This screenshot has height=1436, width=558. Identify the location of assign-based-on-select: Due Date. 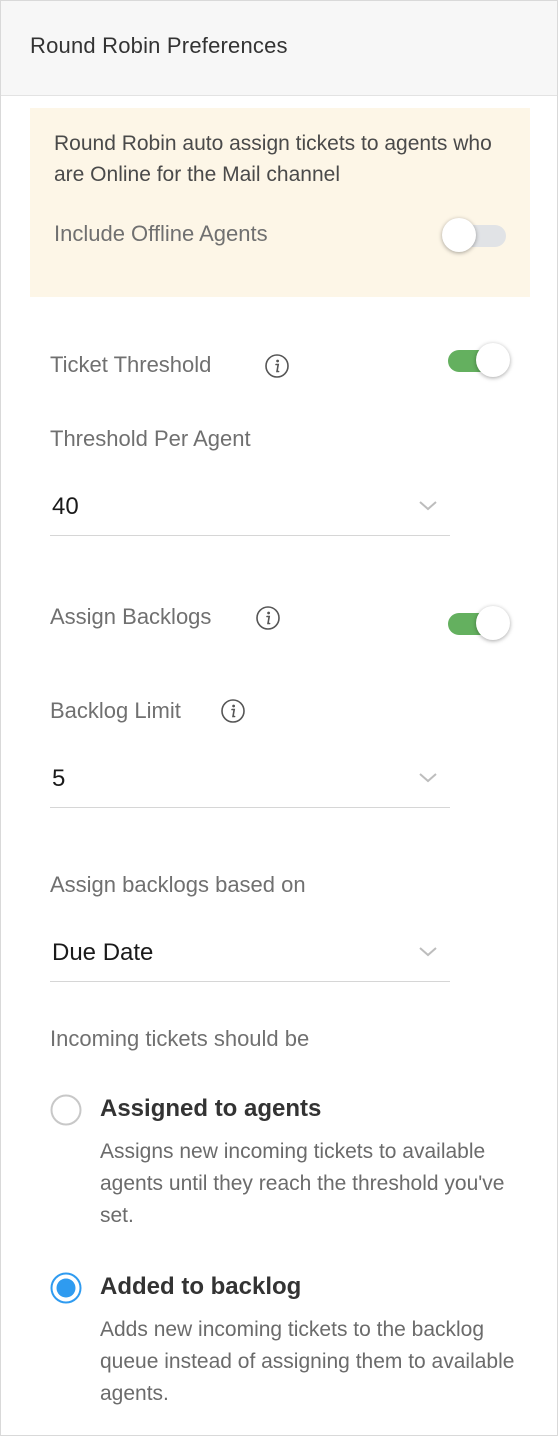
(250, 955).